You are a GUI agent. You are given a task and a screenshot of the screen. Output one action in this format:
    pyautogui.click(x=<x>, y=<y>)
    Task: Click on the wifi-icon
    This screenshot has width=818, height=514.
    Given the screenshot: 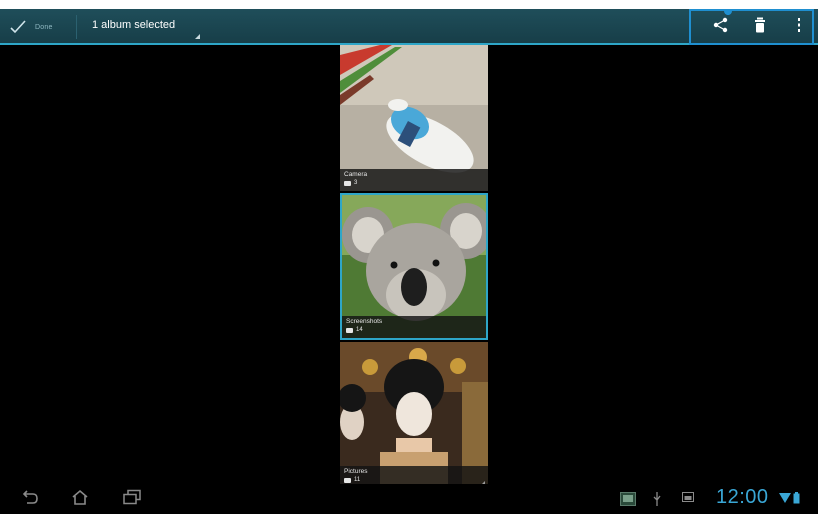 What is the action you would take?
    pyautogui.click(x=785, y=498)
    